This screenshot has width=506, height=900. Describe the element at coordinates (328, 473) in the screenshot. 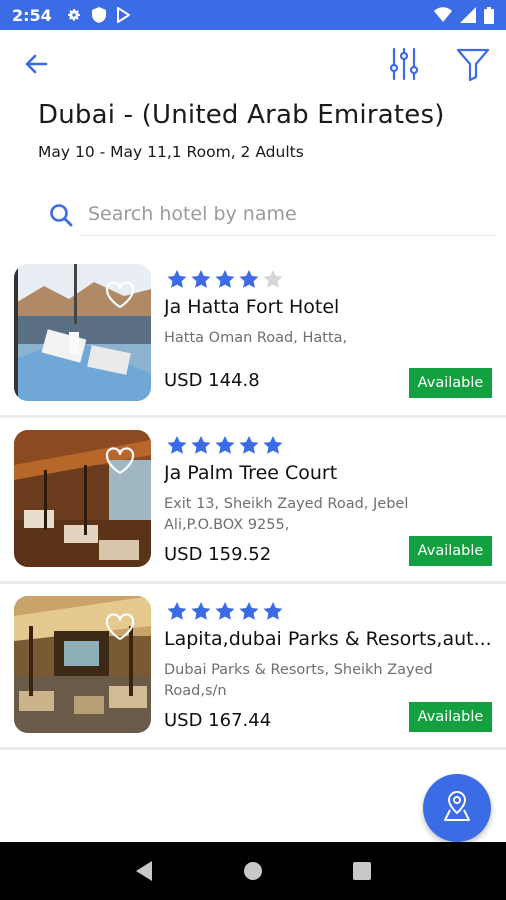

I see `hotel-name: Ja Palm Tree Court` at that location.